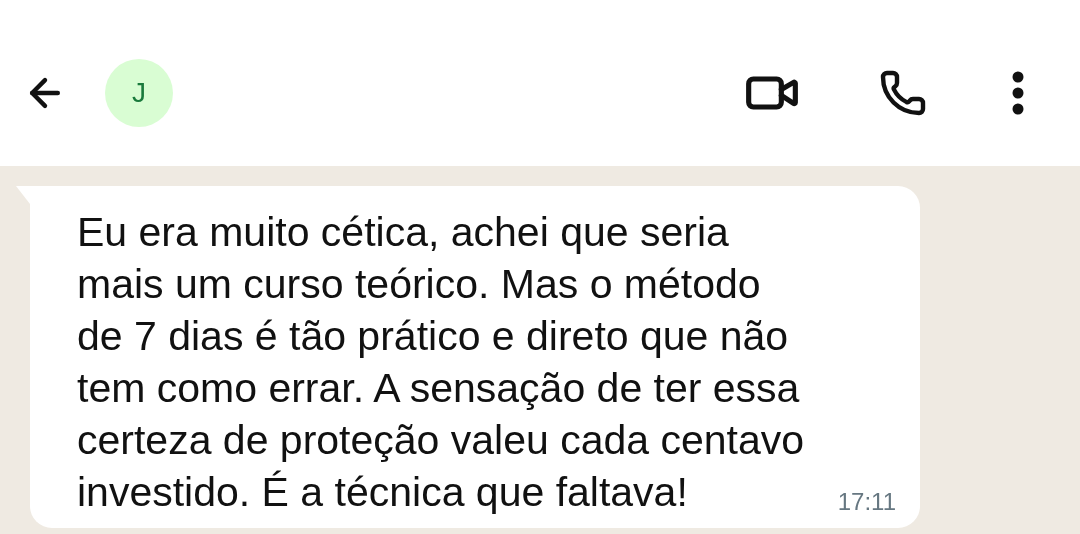 The height and width of the screenshot is (534, 1080). I want to click on message-time: 17:11, so click(866, 502).